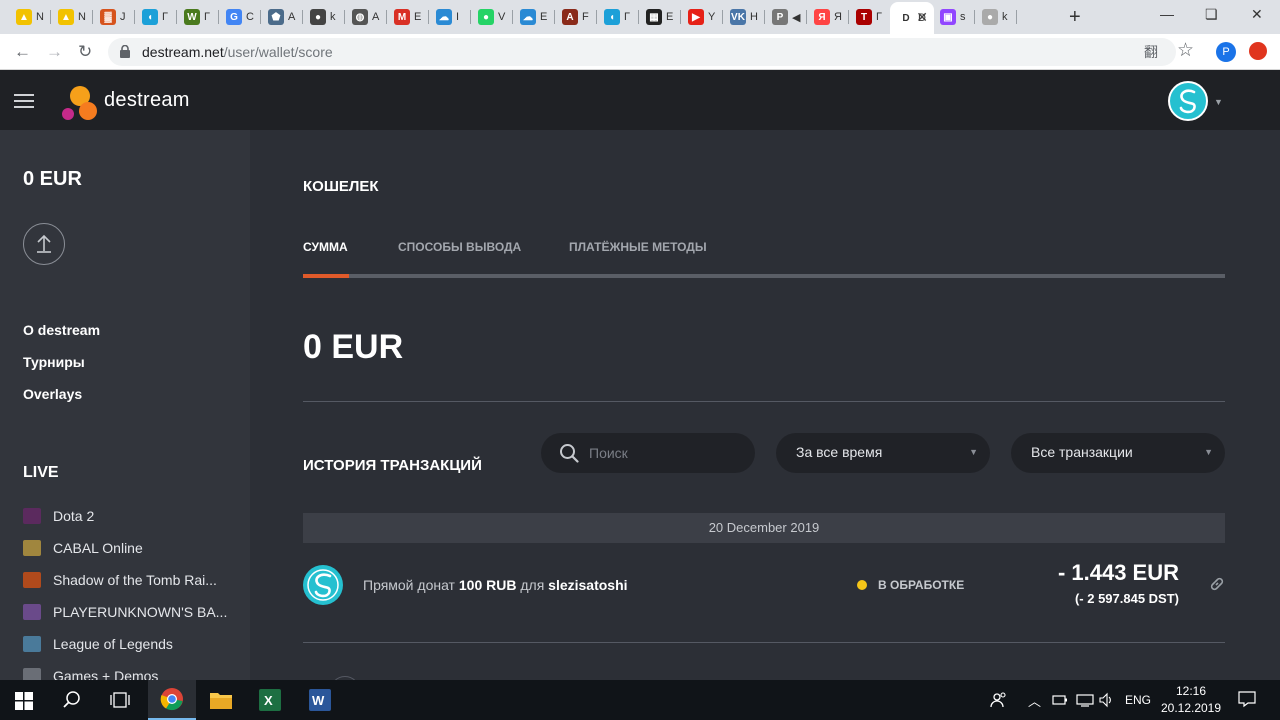  What do you see at coordinates (407, 17) in the screenshot?
I see `browser-tab: ME` at bounding box center [407, 17].